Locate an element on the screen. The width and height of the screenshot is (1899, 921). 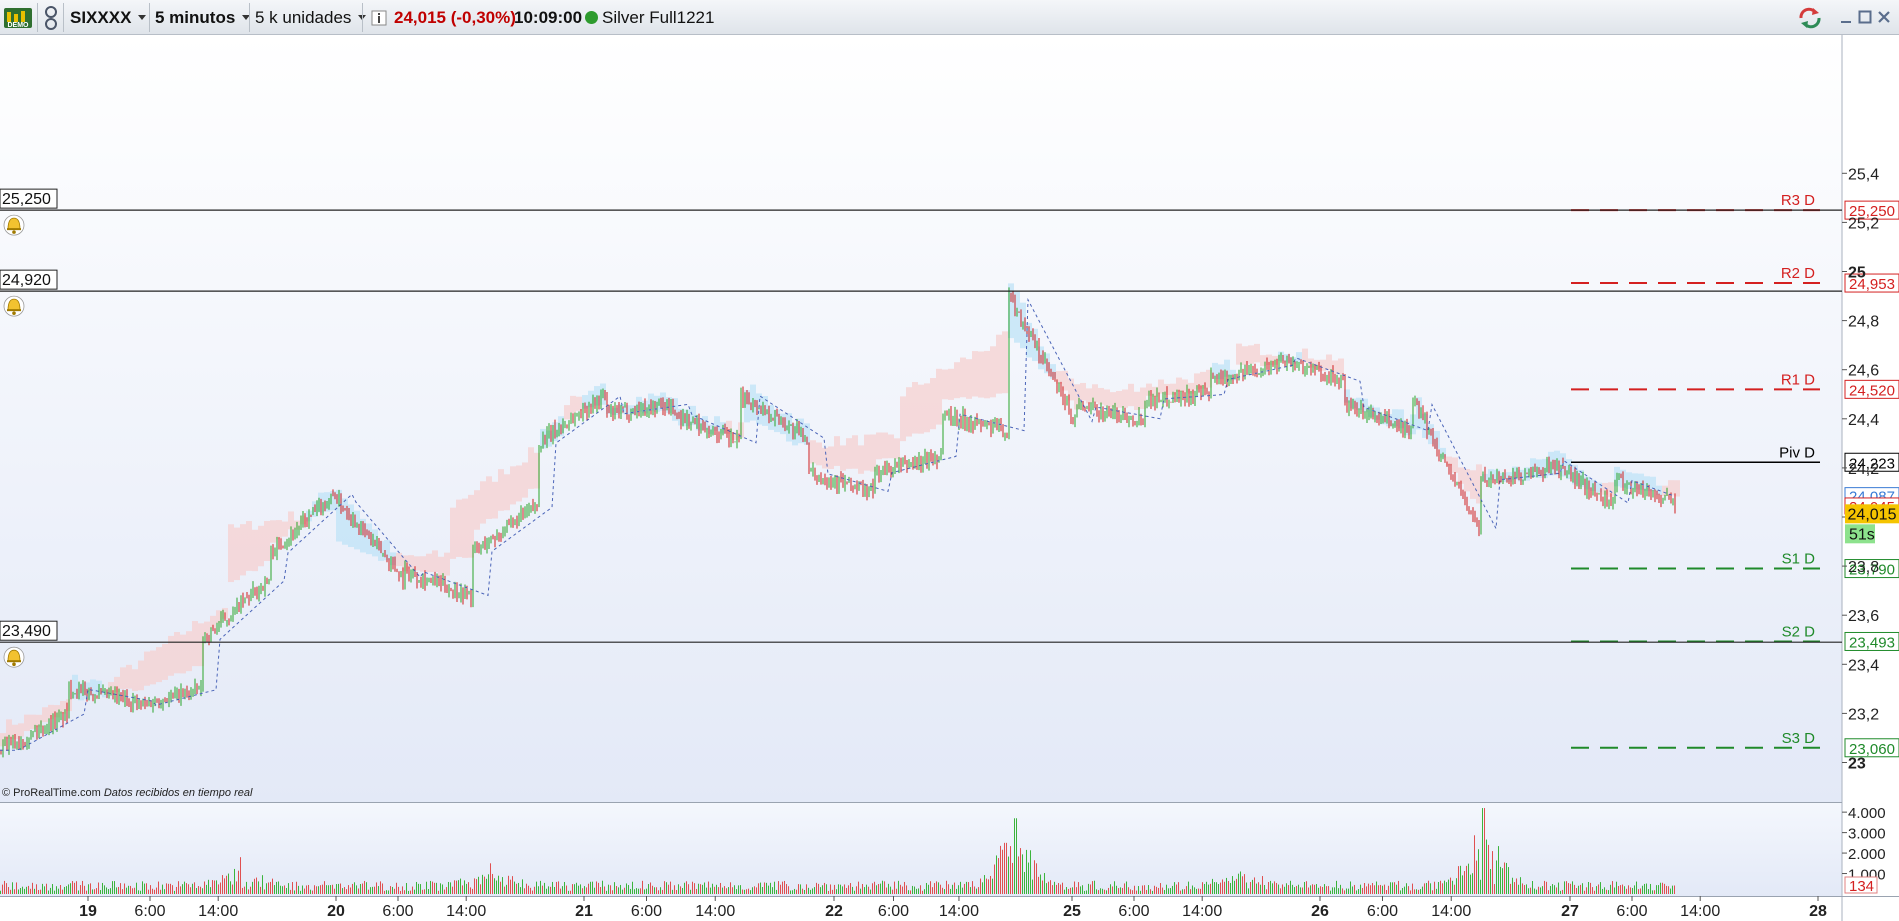
minimize-icon is located at coordinates (1846, 17).